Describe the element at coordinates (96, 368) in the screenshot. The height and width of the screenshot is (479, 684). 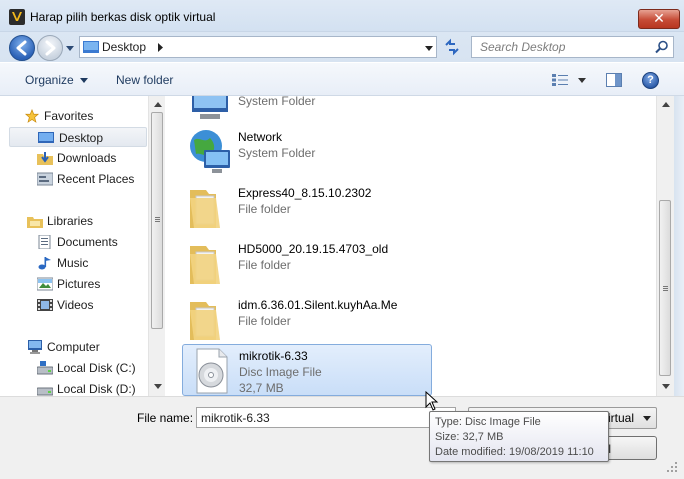
I see `nav-local-disk-c-label: Local Disk (C:)` at that location.